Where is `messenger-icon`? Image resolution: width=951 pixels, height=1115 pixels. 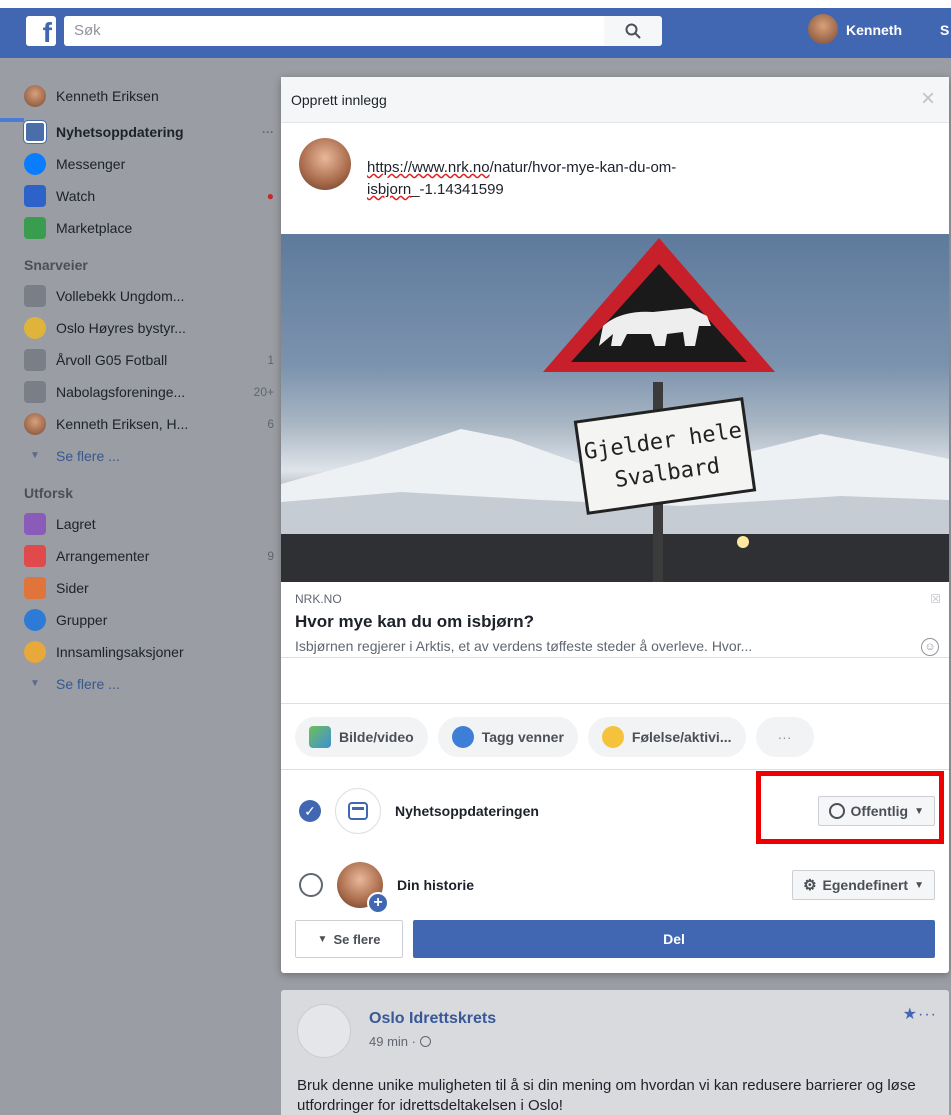
messenger-icon is located at coordinates (35, 164).